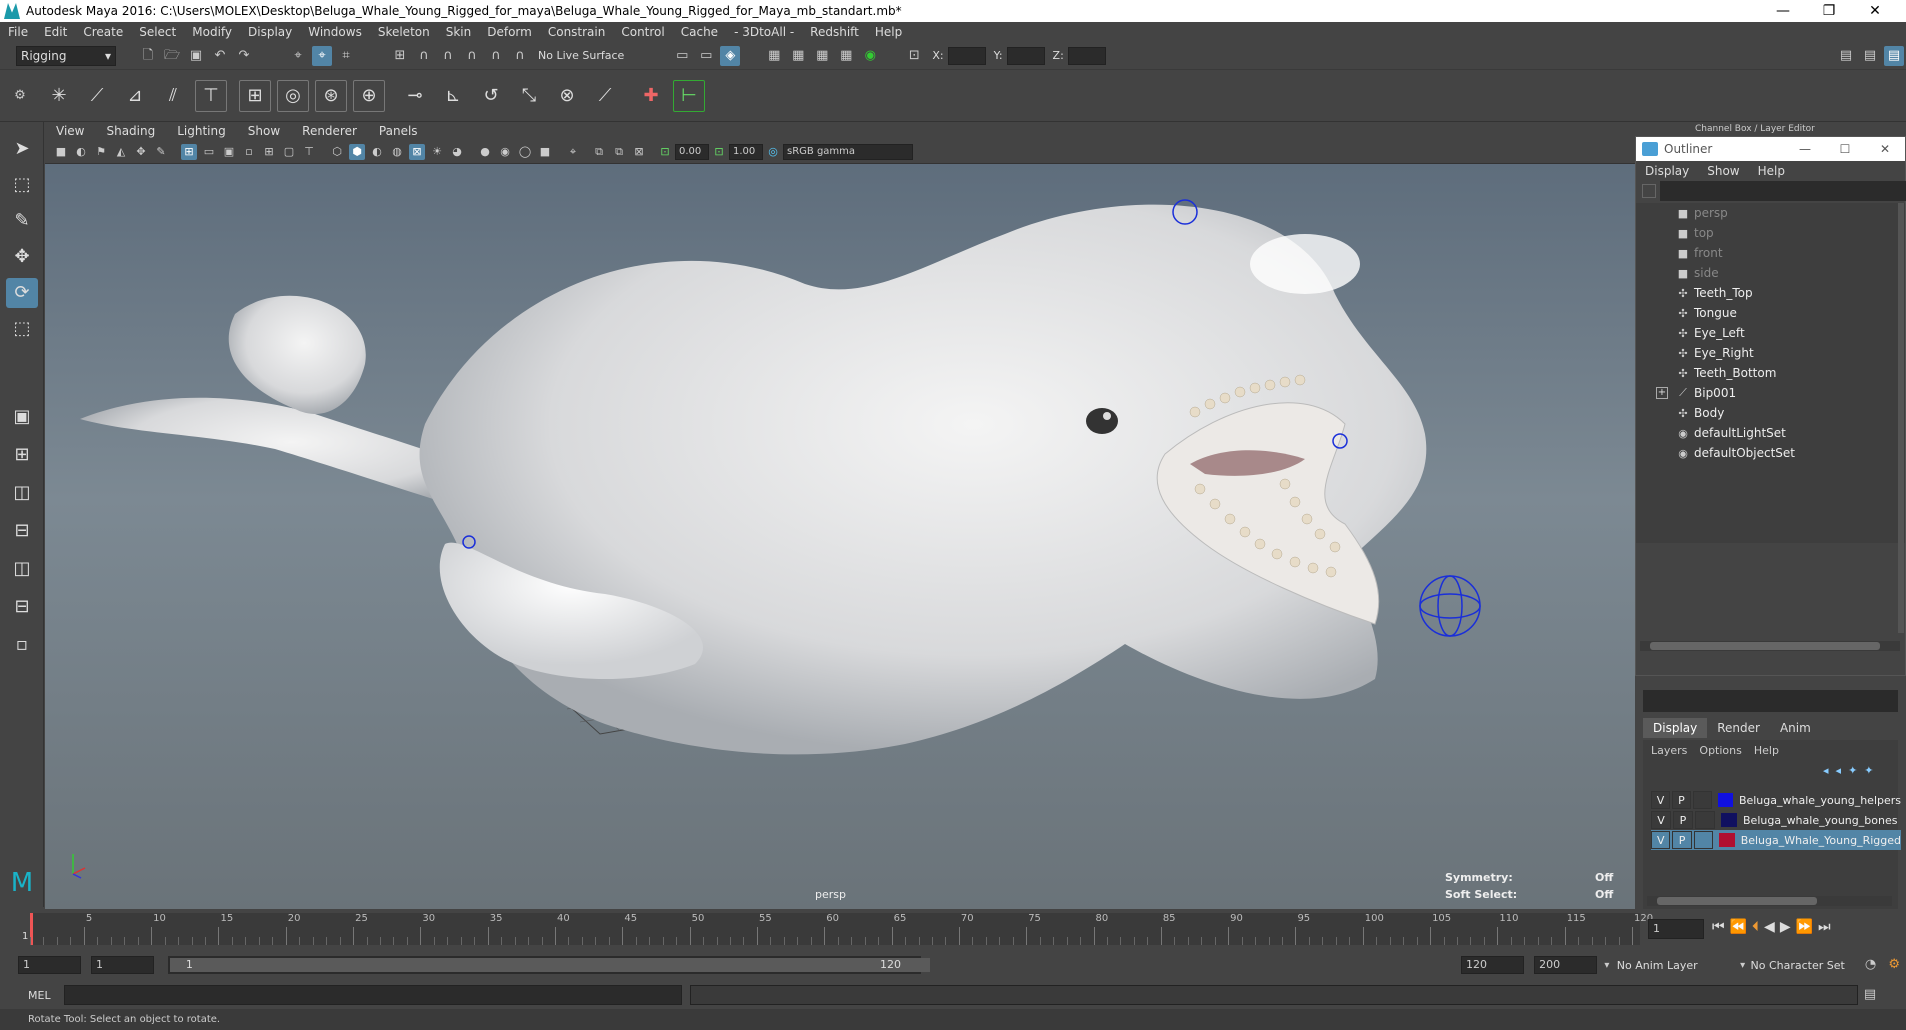  What do you see at coordinates (22, 645) in the screenshot?
I see `custom-layout-icon: ▫` at bounding box center [22, 645].